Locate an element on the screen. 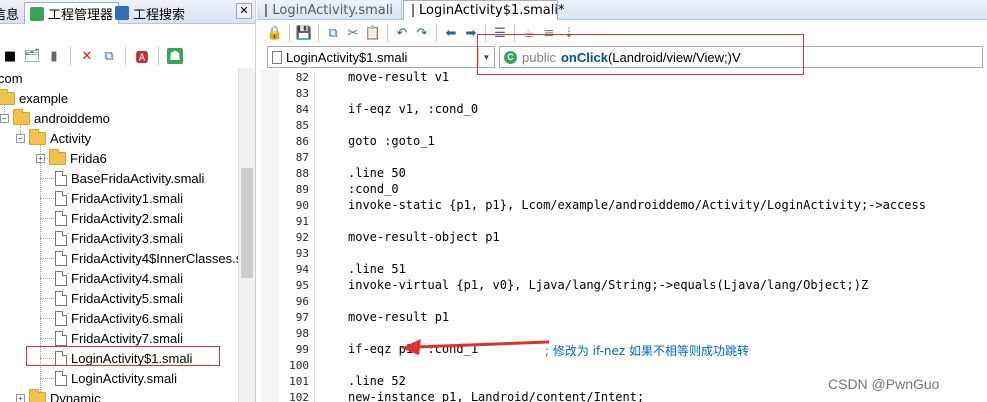  rename-icon: ⧉ is located at coordinates (109, 56).